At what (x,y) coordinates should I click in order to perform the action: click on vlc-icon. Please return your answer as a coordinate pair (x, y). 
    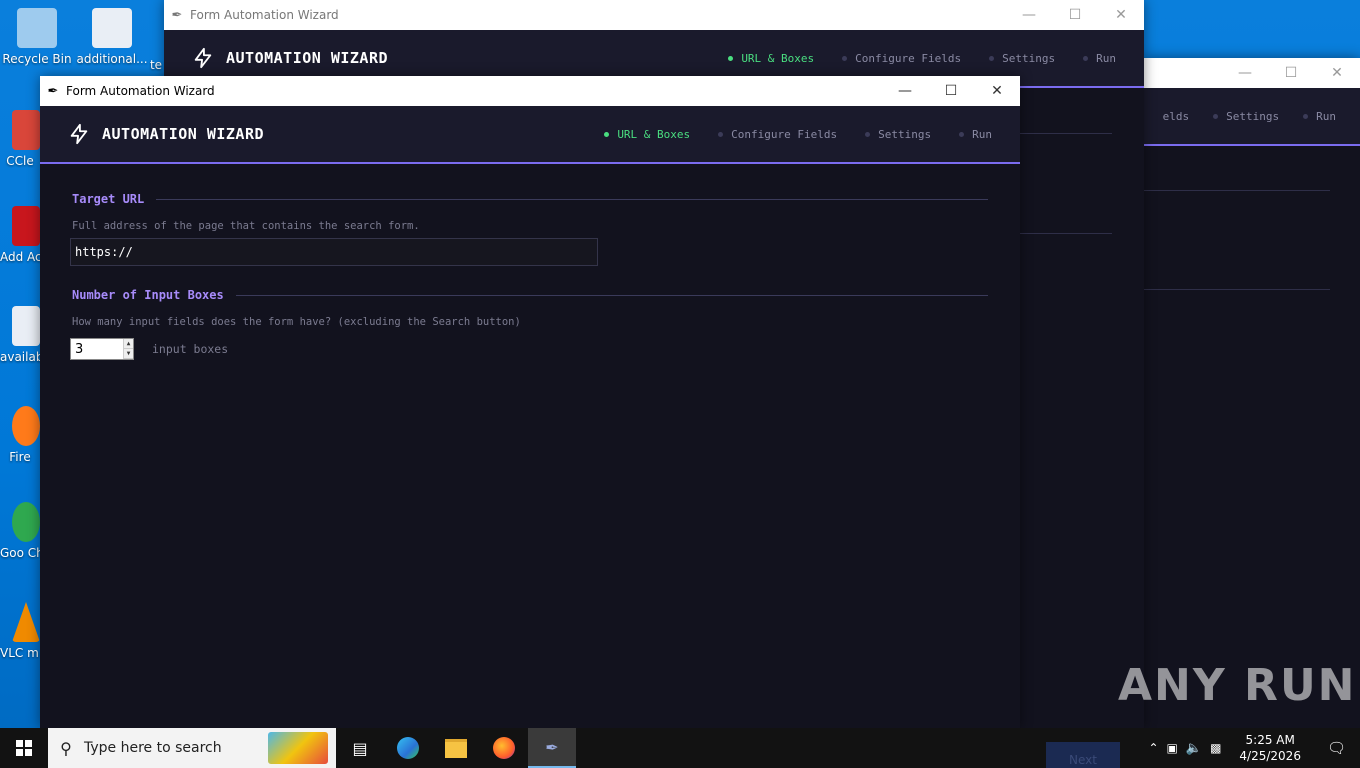
    Looking at the image, I should click on (26, 622).